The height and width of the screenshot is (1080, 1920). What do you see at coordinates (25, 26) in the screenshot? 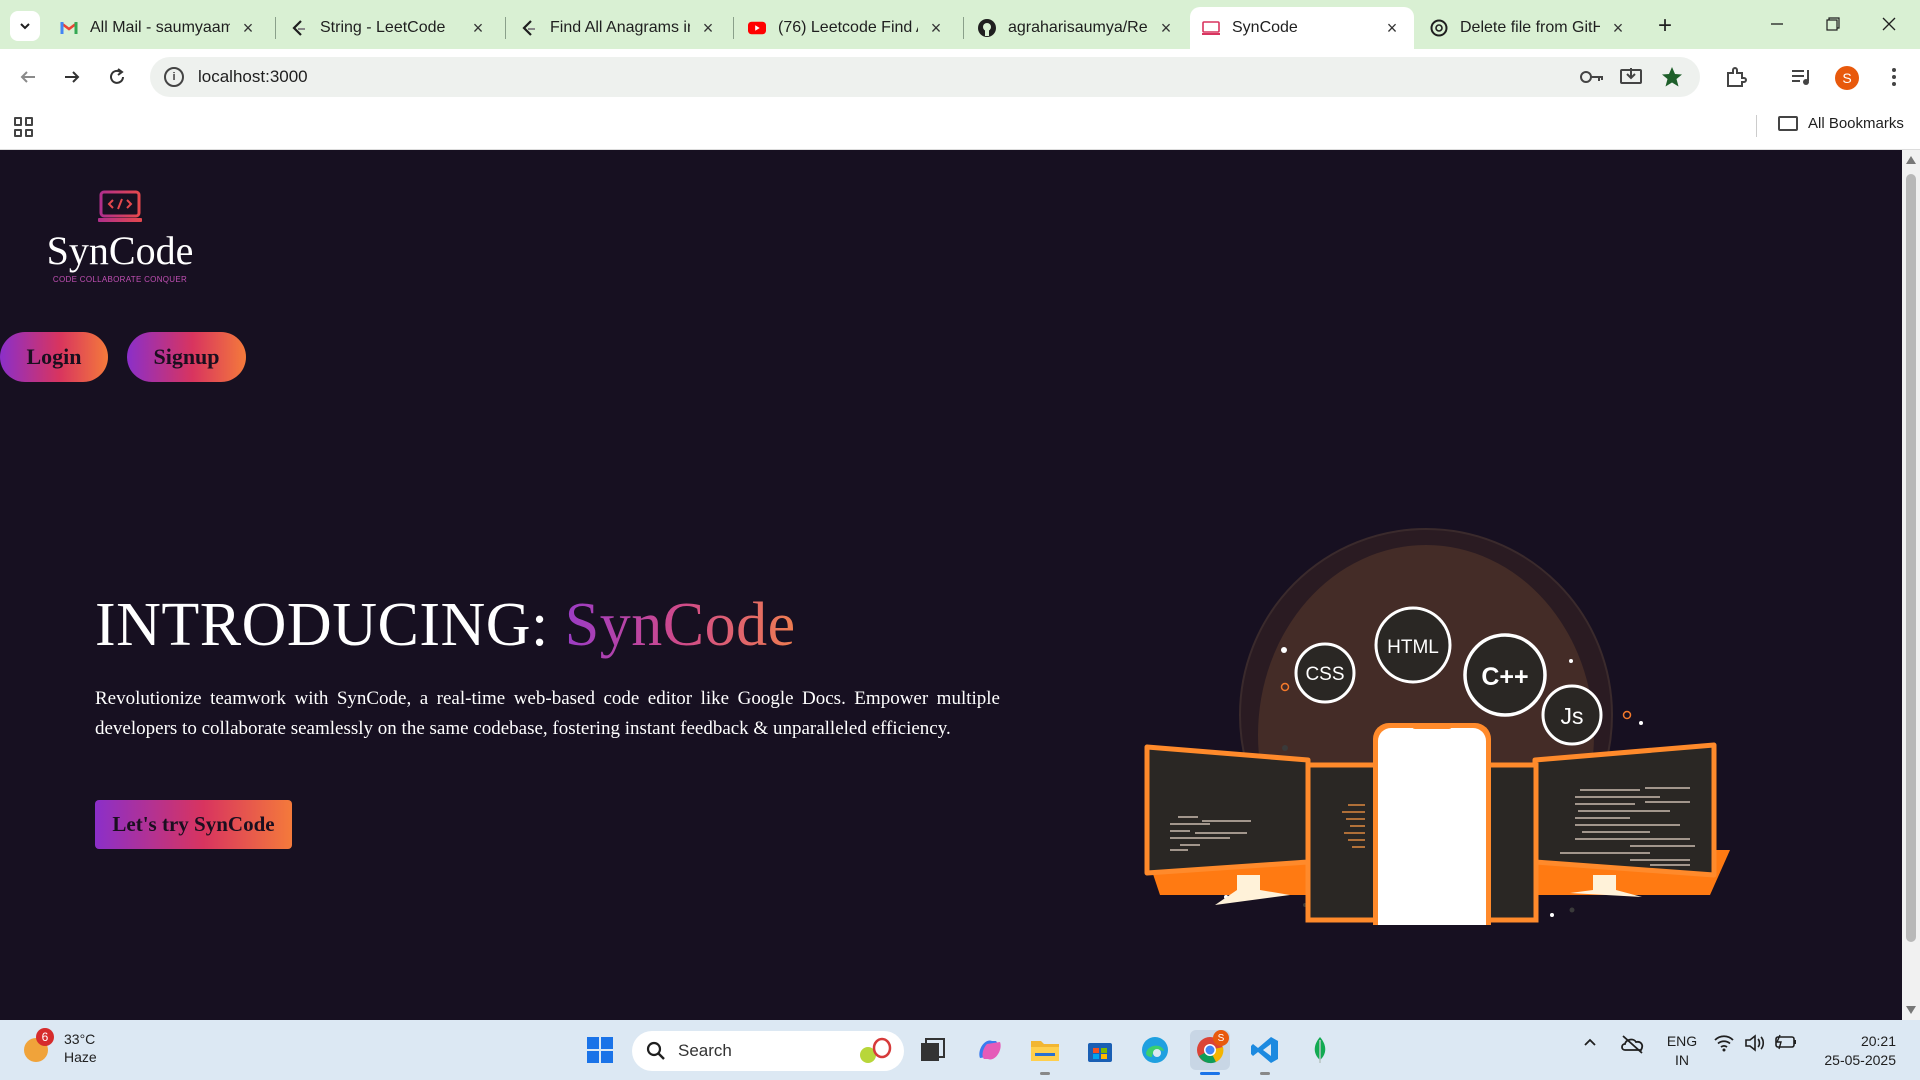
I see `tab-search-button` at bounding box center [25, 26].